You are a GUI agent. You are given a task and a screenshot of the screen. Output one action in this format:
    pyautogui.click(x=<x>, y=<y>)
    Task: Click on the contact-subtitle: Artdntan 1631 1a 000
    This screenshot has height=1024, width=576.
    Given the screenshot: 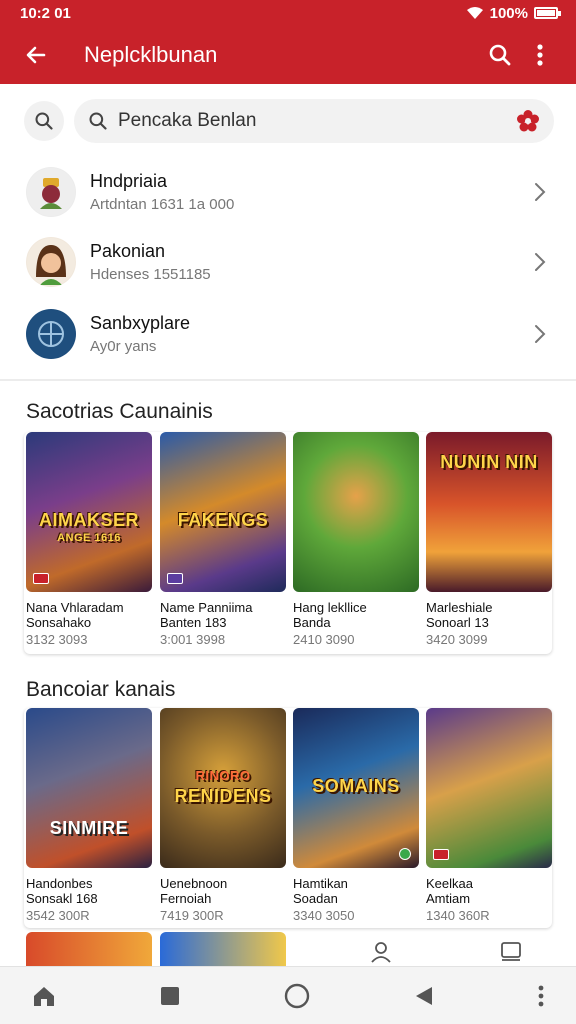 What is the action you would take?
    pyautogui.click(x=162, y=204)
    